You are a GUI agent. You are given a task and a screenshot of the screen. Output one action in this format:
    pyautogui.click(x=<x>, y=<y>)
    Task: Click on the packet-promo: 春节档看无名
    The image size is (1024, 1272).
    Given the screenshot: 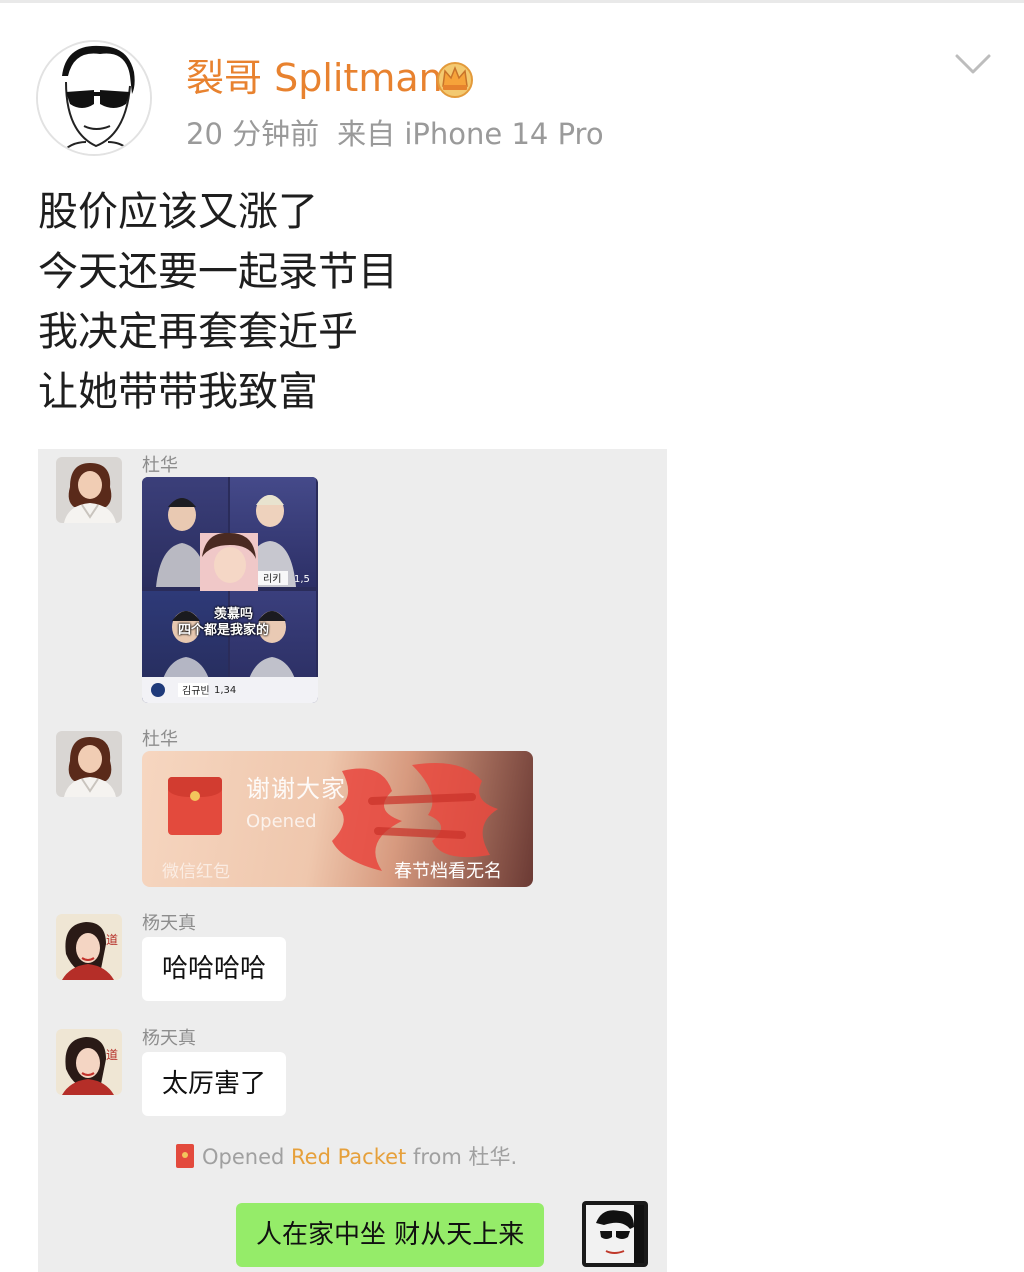 What is the action you would take?
    pyautogui.click(x=448, y=871)
    